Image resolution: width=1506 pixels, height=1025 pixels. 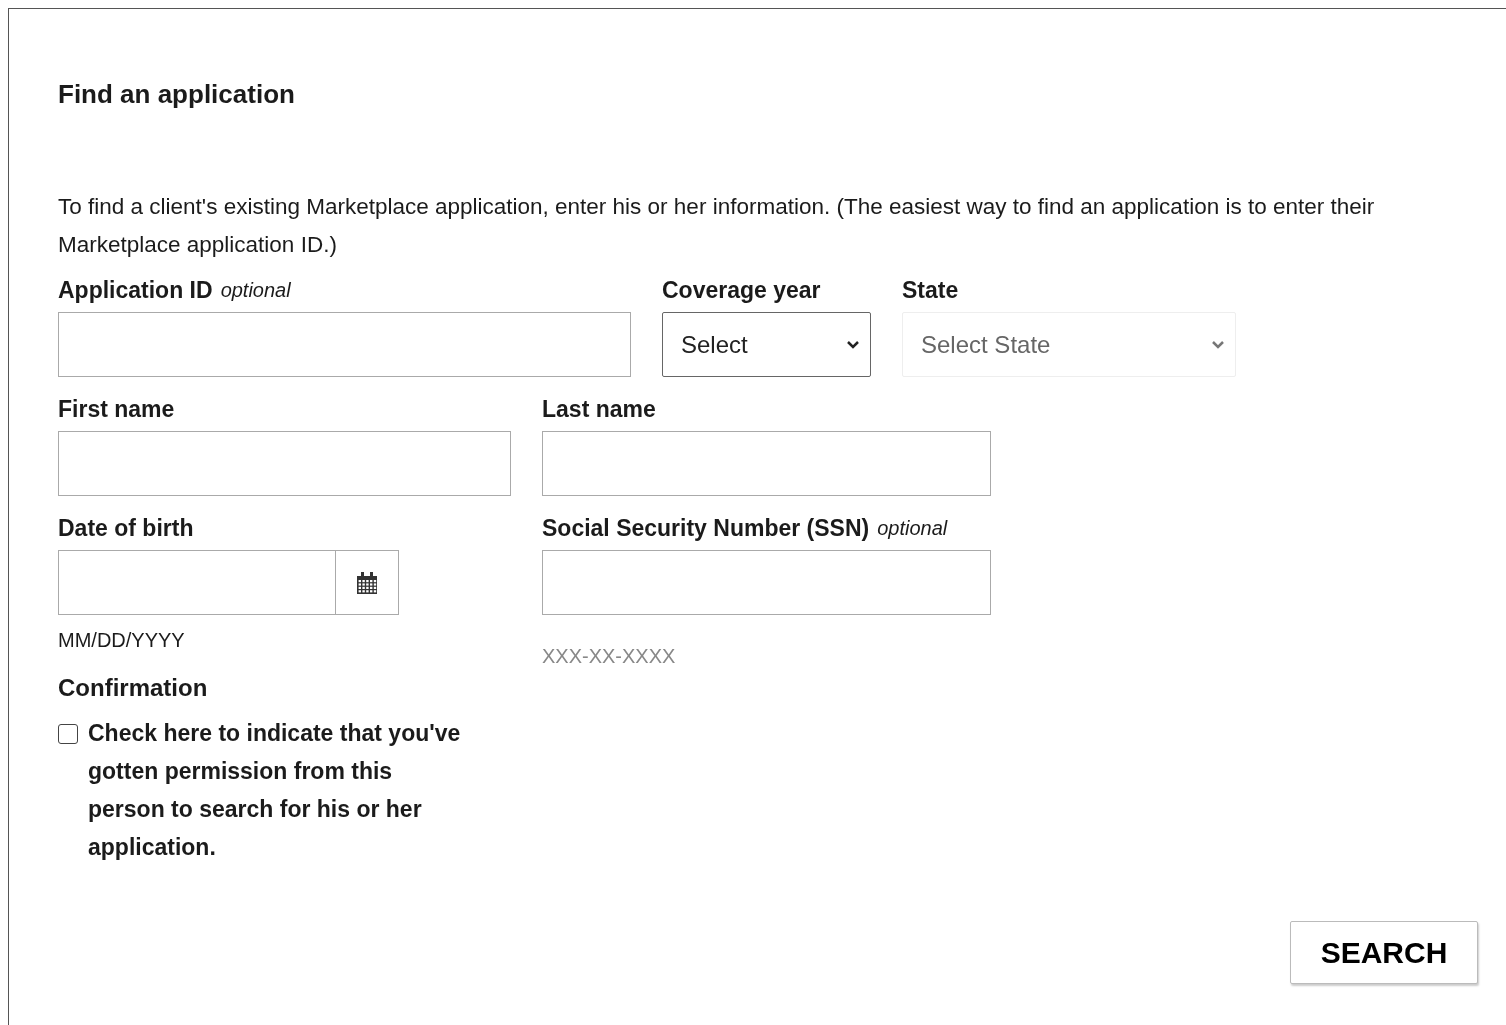 What do you see at coordinates (599, 409) in the screenshot?
I see `field-label: Last name` at bounding box center [599, 409].